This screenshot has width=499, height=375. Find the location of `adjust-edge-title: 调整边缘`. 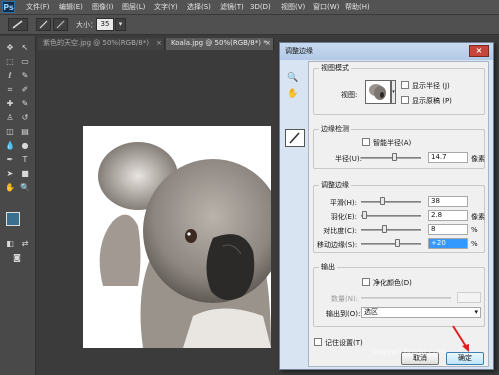

adjust-edge-title: 调整边缘 is located at coordinates (335, 185).